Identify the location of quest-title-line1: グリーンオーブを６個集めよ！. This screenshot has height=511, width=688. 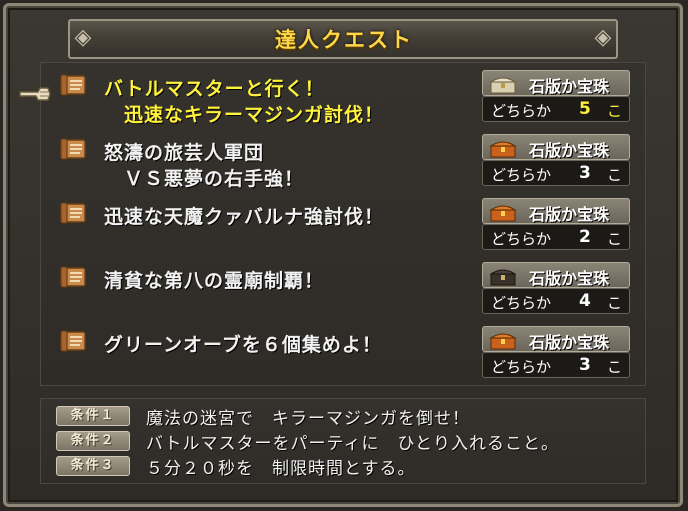
(243, 345).